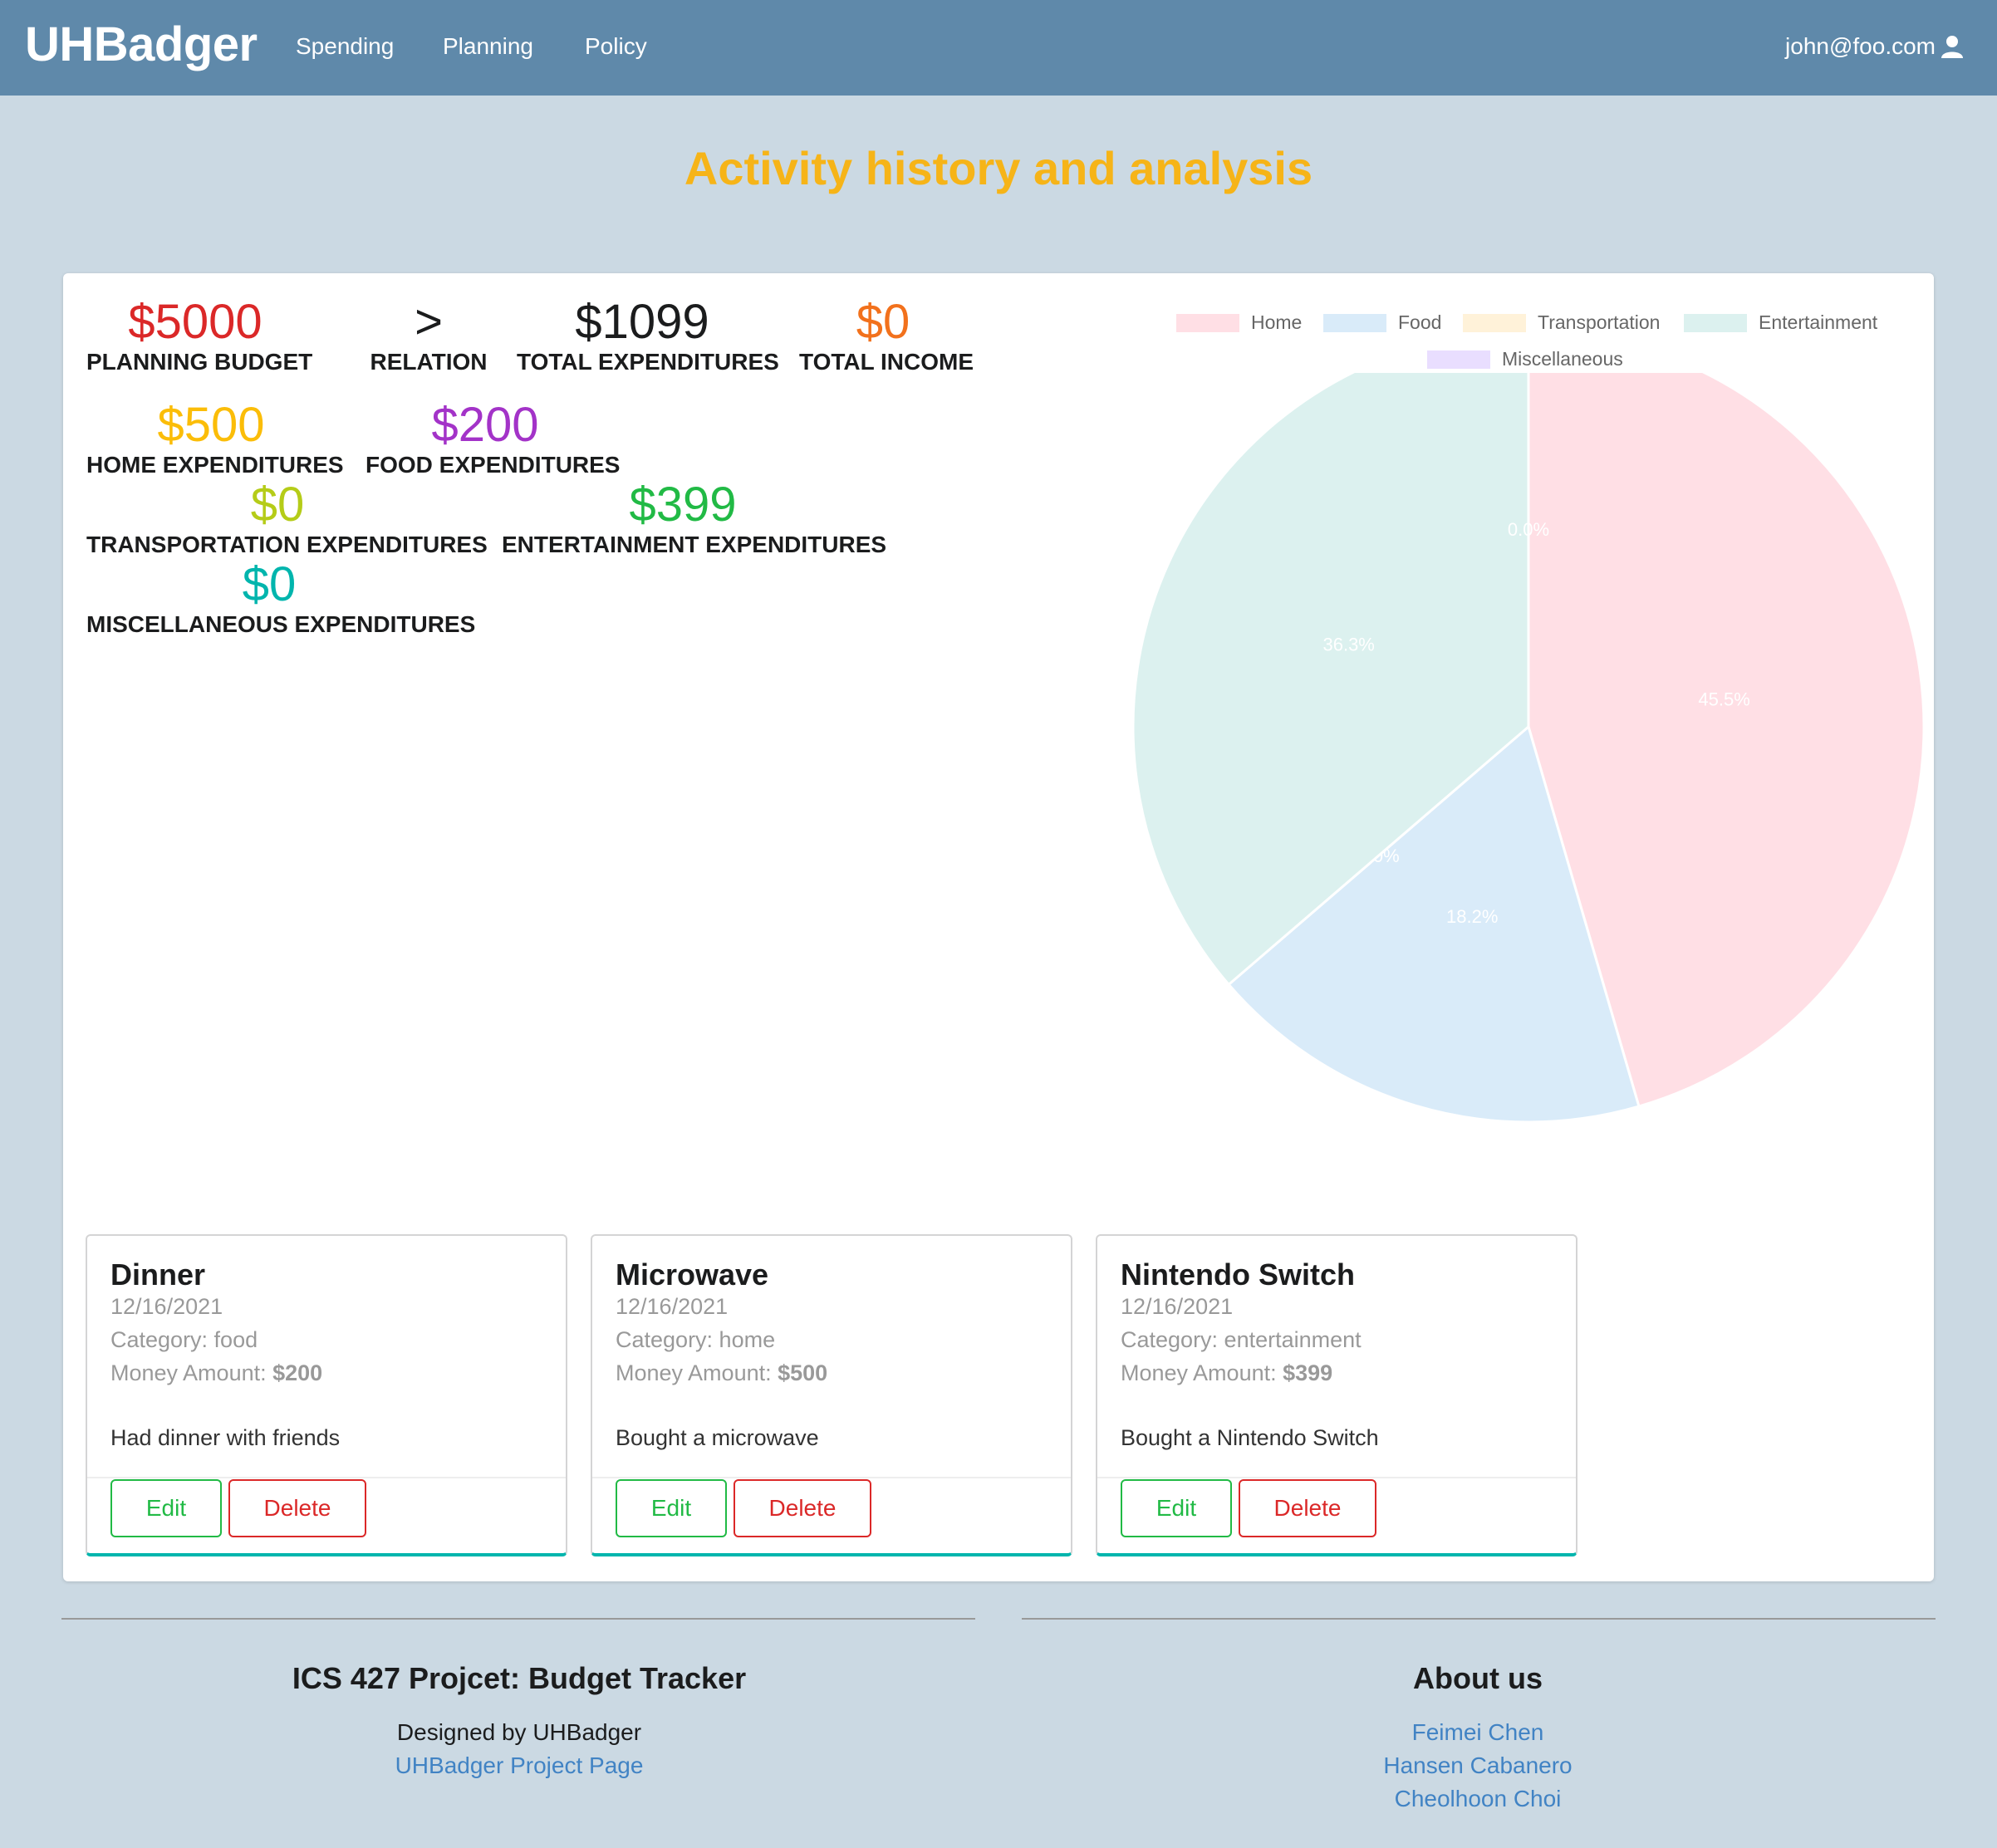 Image resolution: width=1997 pixels, height=1848 pixels. I want to click on pie-label-entertainment: 36.3%, so click(1348, 645).